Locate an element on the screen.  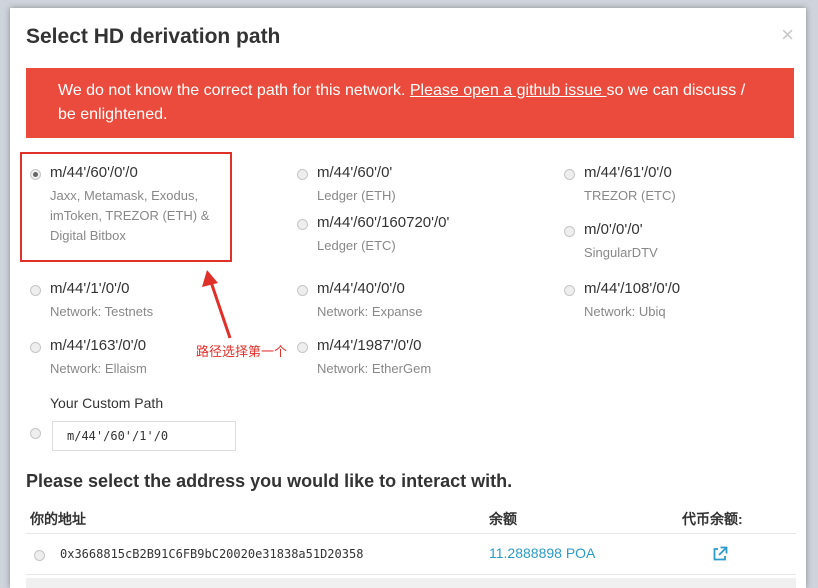
path-description: Ledger (ETC) is located at coordinates (356, 245).